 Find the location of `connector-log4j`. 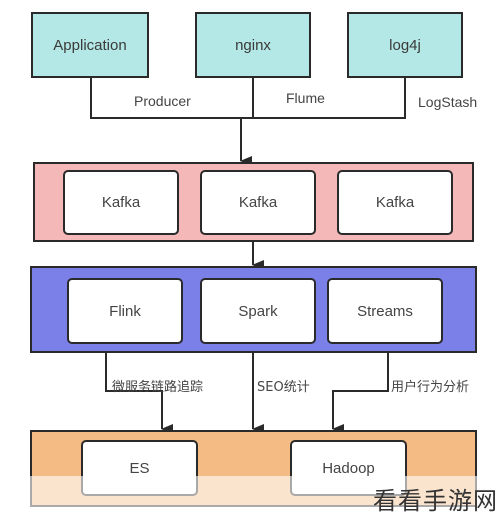

connector-log4j is located at coordinates (329, 98).